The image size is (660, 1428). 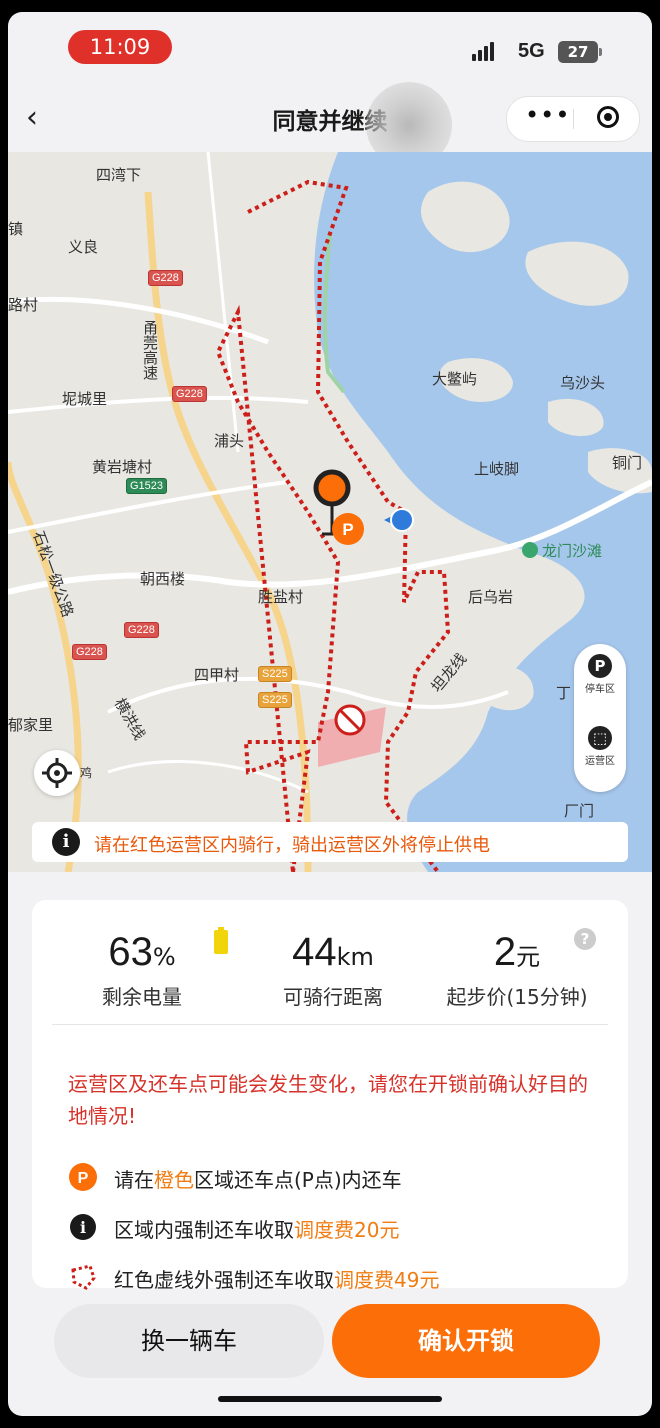 What do you see at coordinates (83, 1277) in the screenshot?
I see `zone-boundary-icon` at bounding box center [83, 1277].